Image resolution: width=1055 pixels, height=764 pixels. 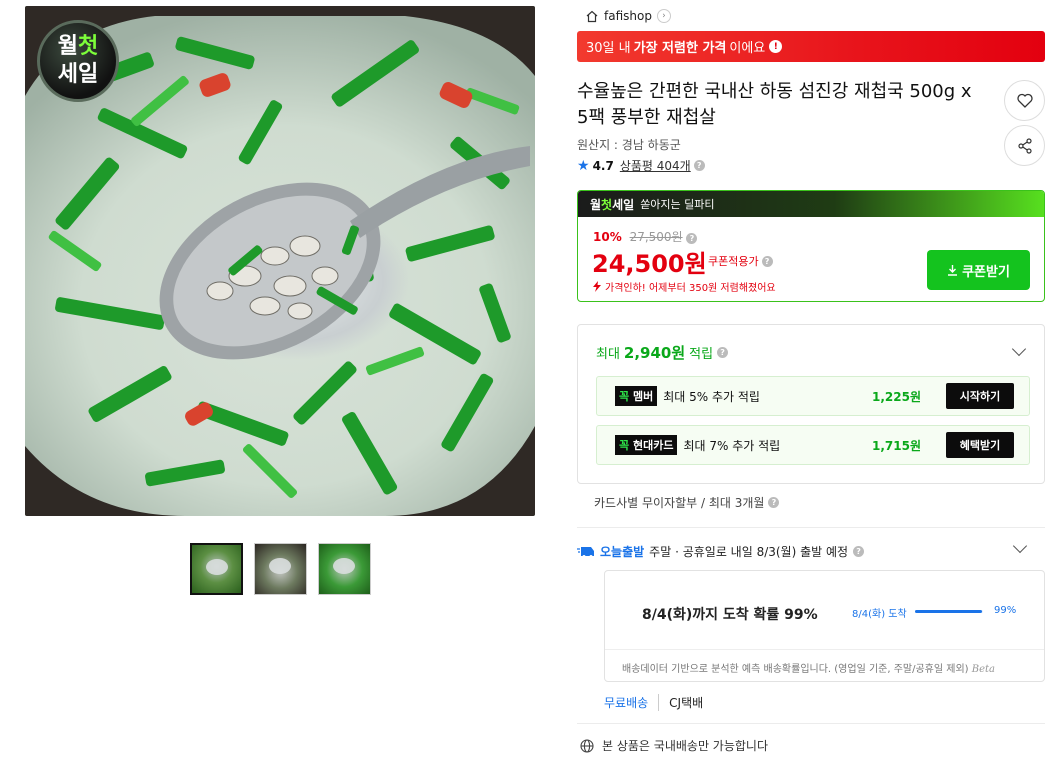 I want to click on today-ship-label: 오늘출발, so click(x=622, y=552).